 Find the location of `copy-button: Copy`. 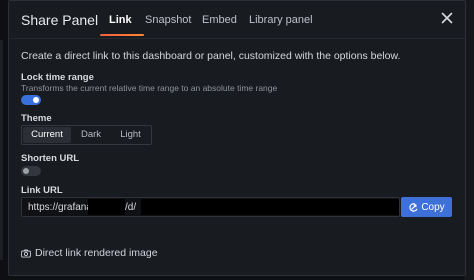

copy-button: Copy is located at coordinates (426, 207).